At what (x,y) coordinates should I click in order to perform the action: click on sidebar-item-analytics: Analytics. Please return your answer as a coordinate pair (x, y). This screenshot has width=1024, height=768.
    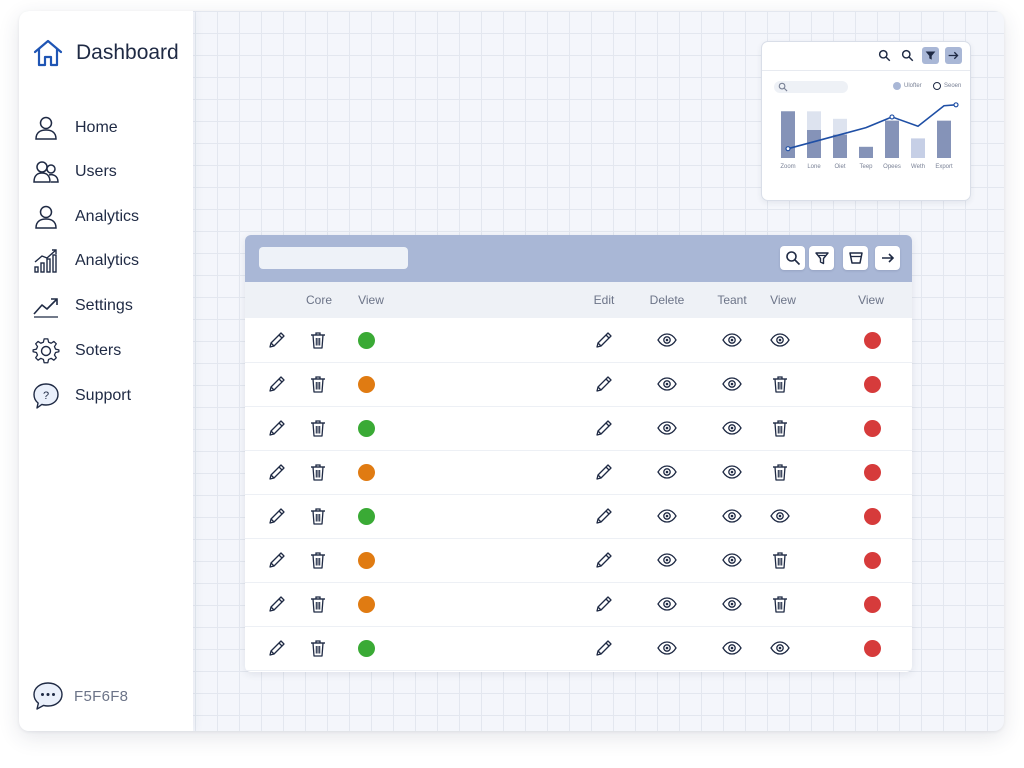
    Looking at the image, I should click on (107, 217).